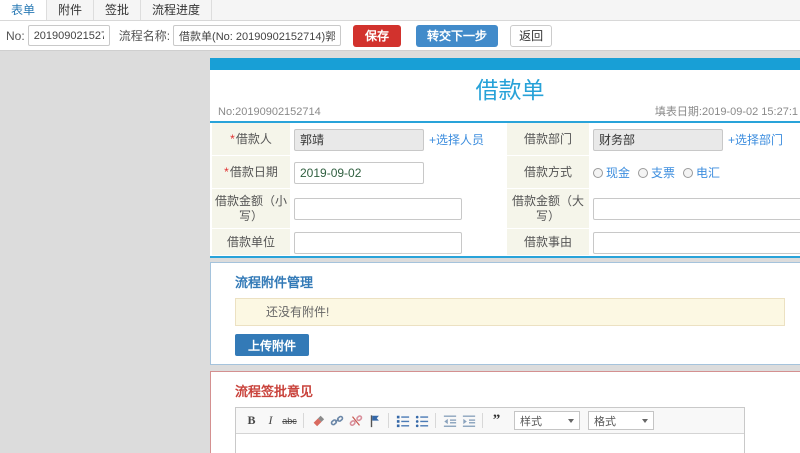 The height and width of the screenshot is (453, 800). What do you see at coordinates (71, 10) in the screenshot?
I see `tab-attachments: 附件` at bounding box center [71, 10].